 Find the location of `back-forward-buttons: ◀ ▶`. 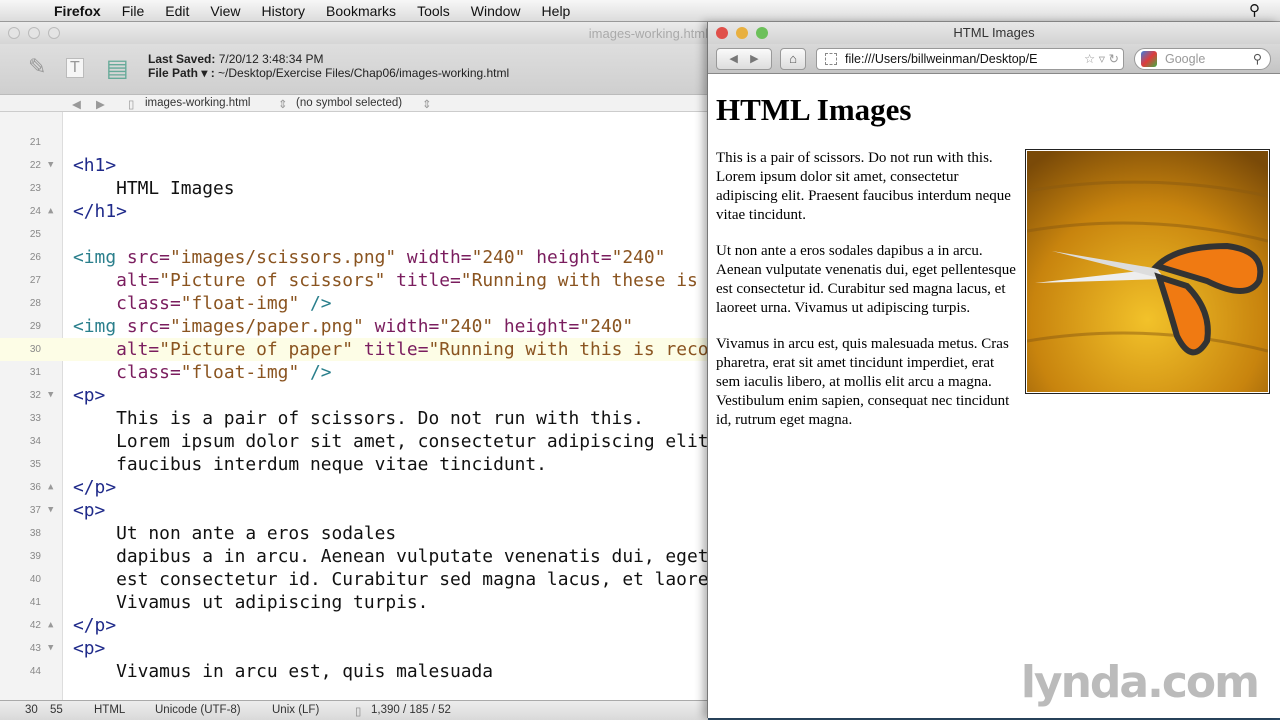

back-forward-buttons: ◀ ▶ is located at coordinates (744, 59).